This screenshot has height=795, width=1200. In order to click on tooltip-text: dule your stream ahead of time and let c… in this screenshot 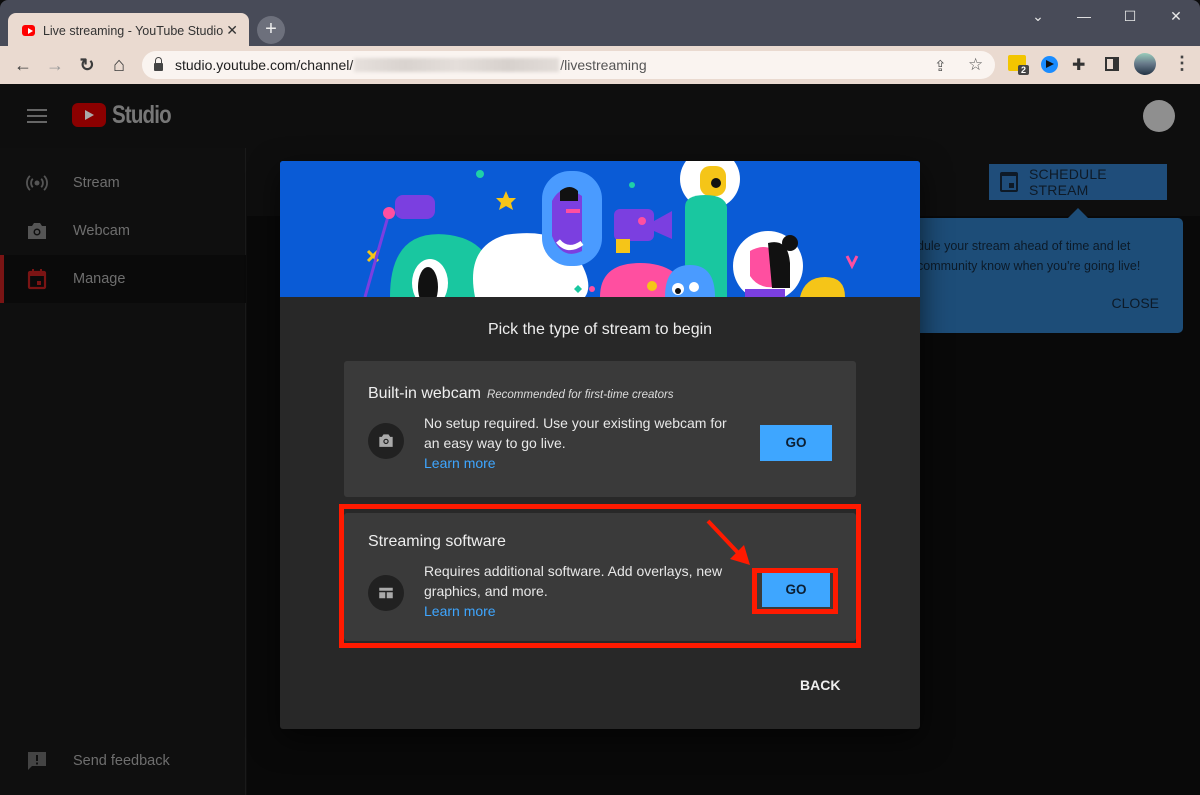, I will do `click(1028, 256)`.